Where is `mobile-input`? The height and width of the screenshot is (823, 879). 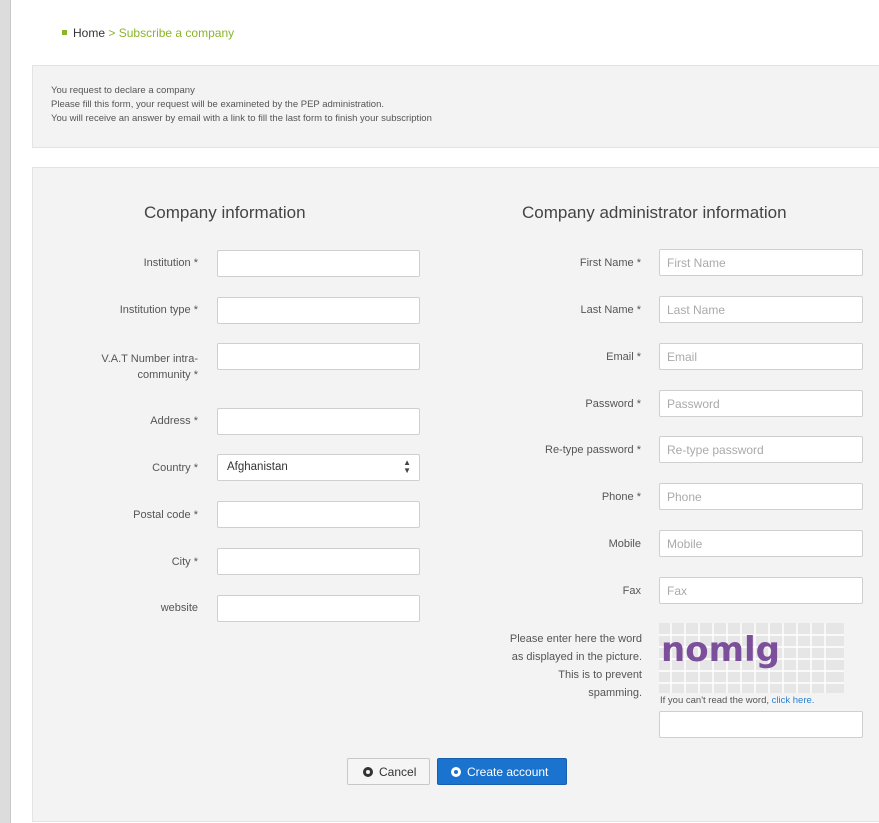 mobile-input is located at coordinates (761, 543).